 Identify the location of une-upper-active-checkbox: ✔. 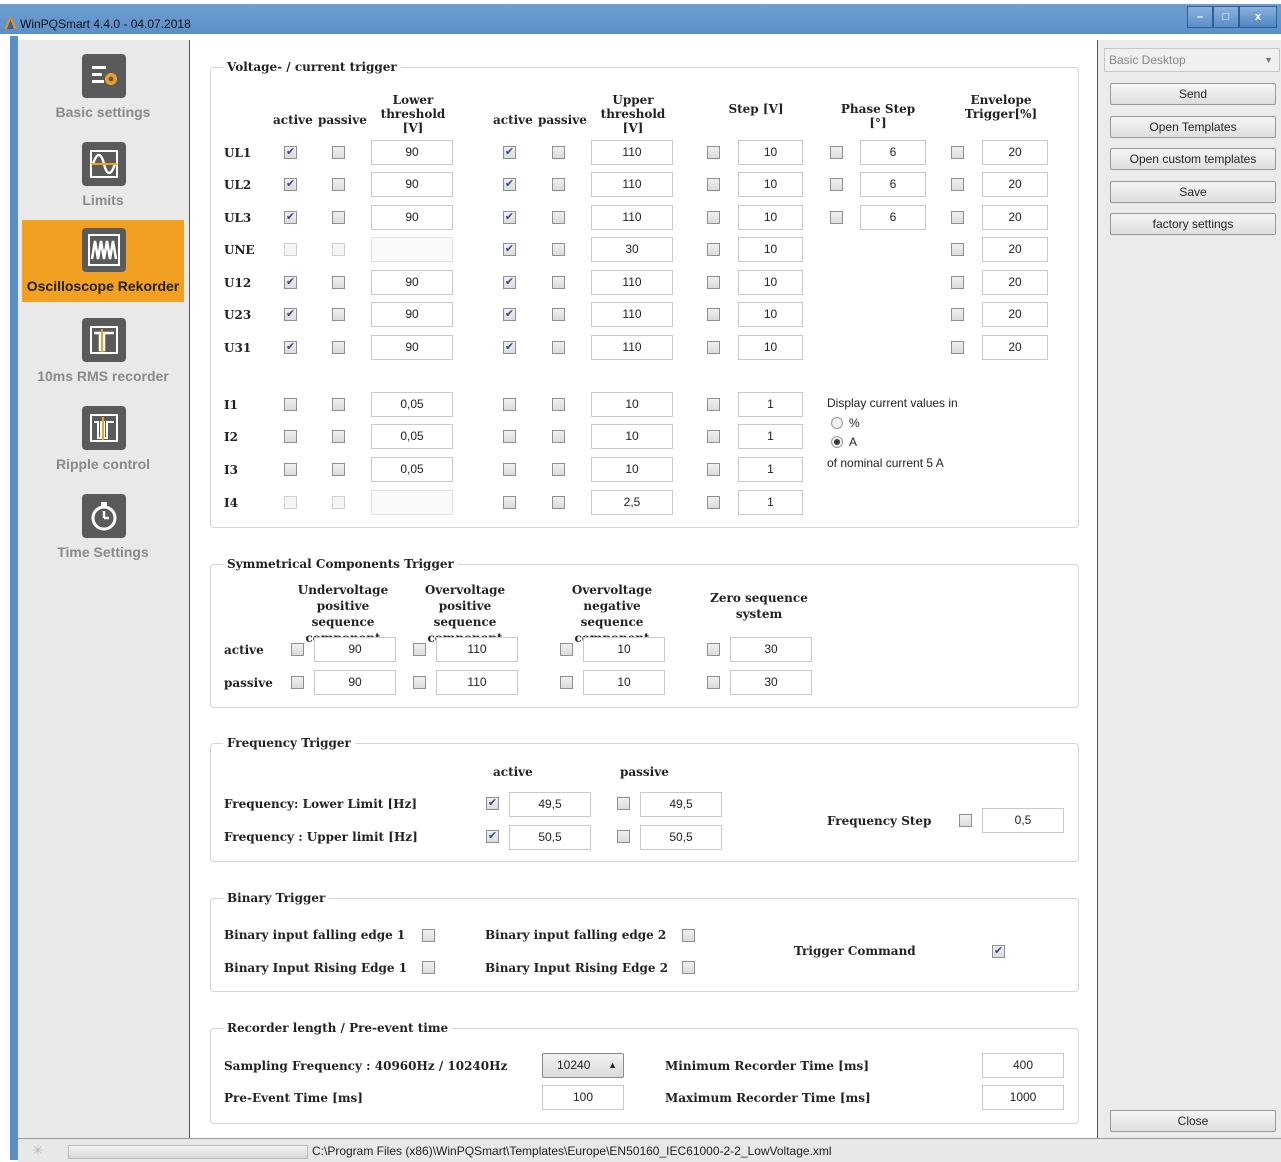
(509, 249).